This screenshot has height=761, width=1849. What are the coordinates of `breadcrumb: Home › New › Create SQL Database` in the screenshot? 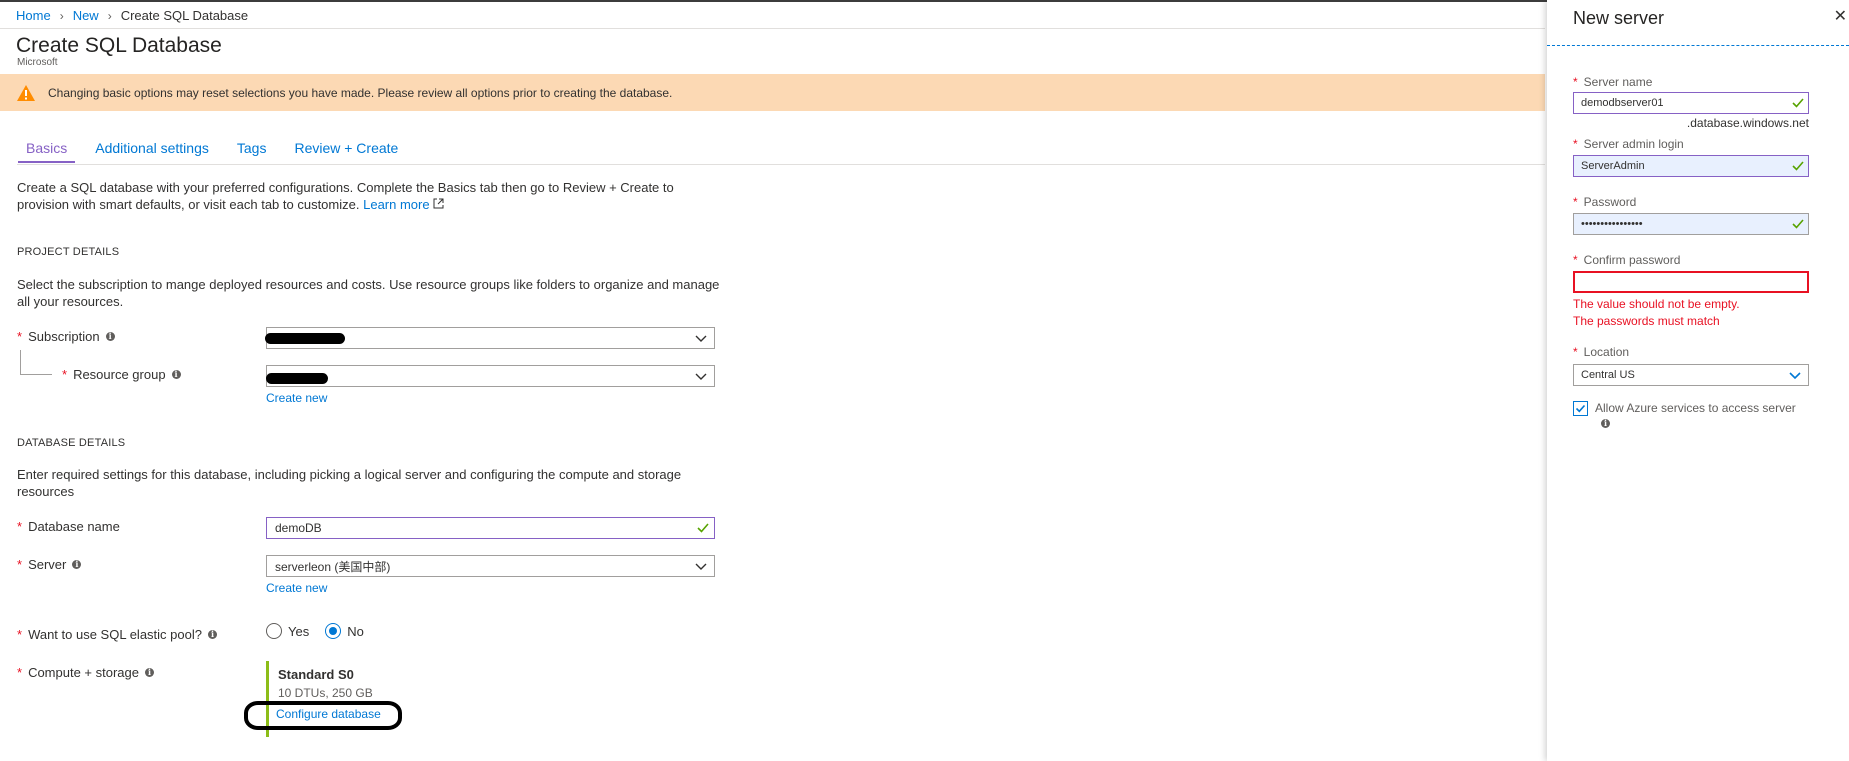 It's located at (132, 15).